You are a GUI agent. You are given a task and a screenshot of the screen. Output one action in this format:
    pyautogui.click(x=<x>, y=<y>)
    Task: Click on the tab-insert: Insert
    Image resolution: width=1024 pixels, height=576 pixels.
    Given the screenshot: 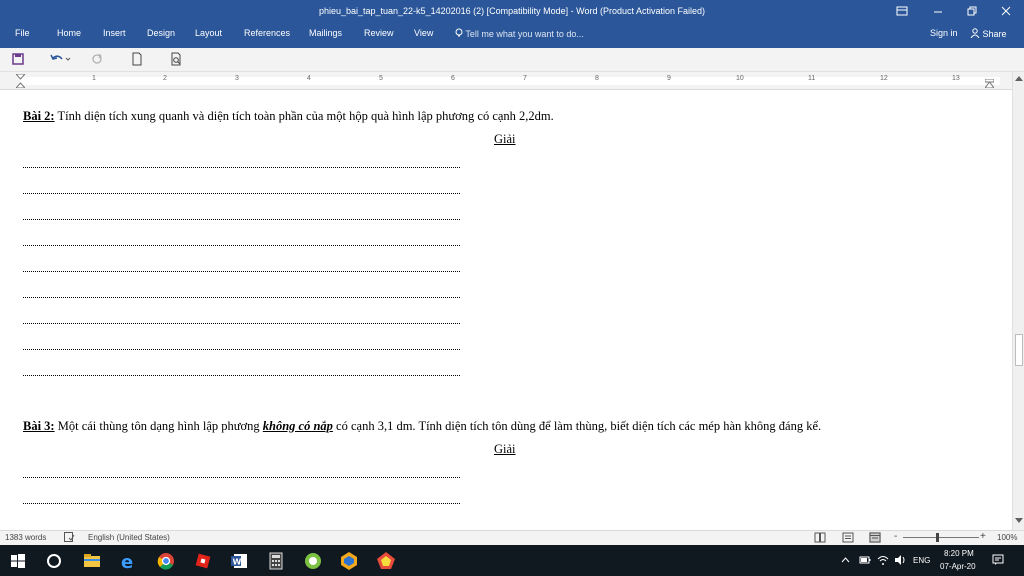 What is the action you would take?
    pyautogui.click(x=114, y=33)
    